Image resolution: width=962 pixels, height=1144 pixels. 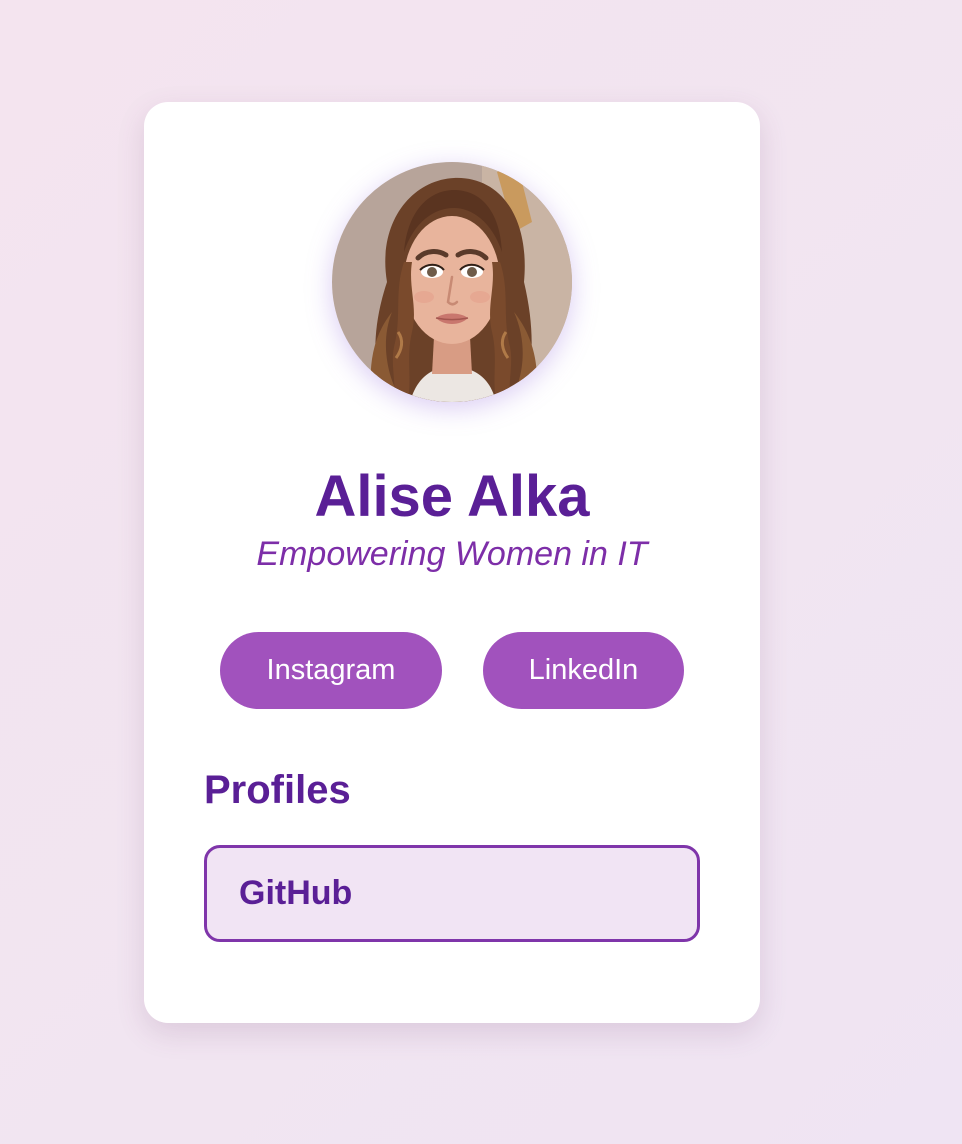 What do you see at coordinates (452, 496) in the screenshot?
I see `profile-name: Alise Alka` at bounding box center [452, 496].